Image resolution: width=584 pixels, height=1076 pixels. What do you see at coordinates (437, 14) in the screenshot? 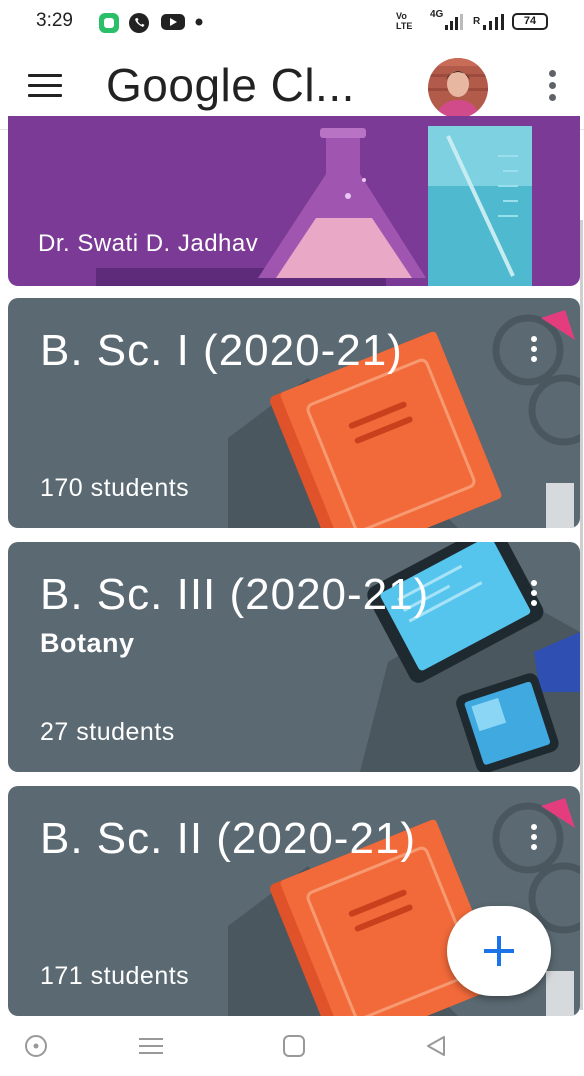
I see `network-4g-label: 4G` at bounding box center [437, 14].